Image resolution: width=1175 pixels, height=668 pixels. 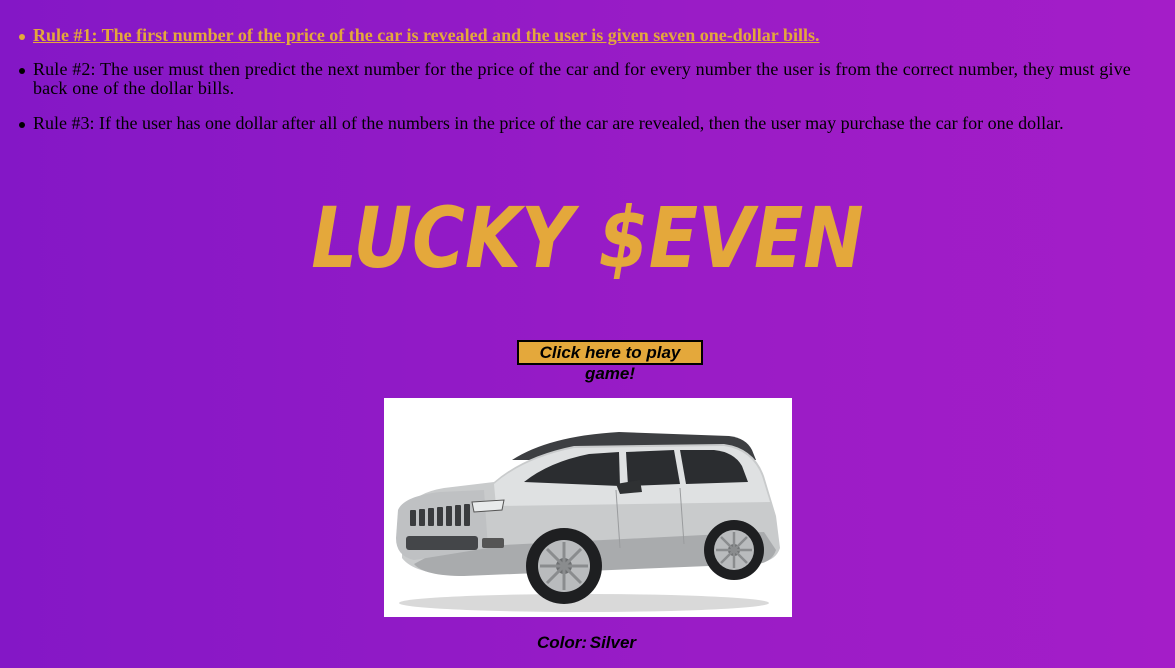 I want to click on car-icon, so click(x=588, y=522).